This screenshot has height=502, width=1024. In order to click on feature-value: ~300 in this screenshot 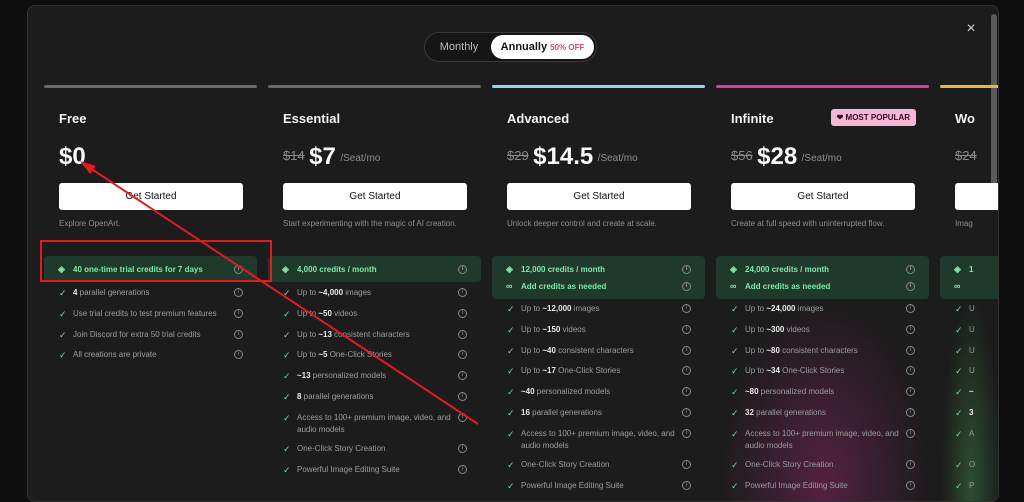, I will do `click(775, 329)`.